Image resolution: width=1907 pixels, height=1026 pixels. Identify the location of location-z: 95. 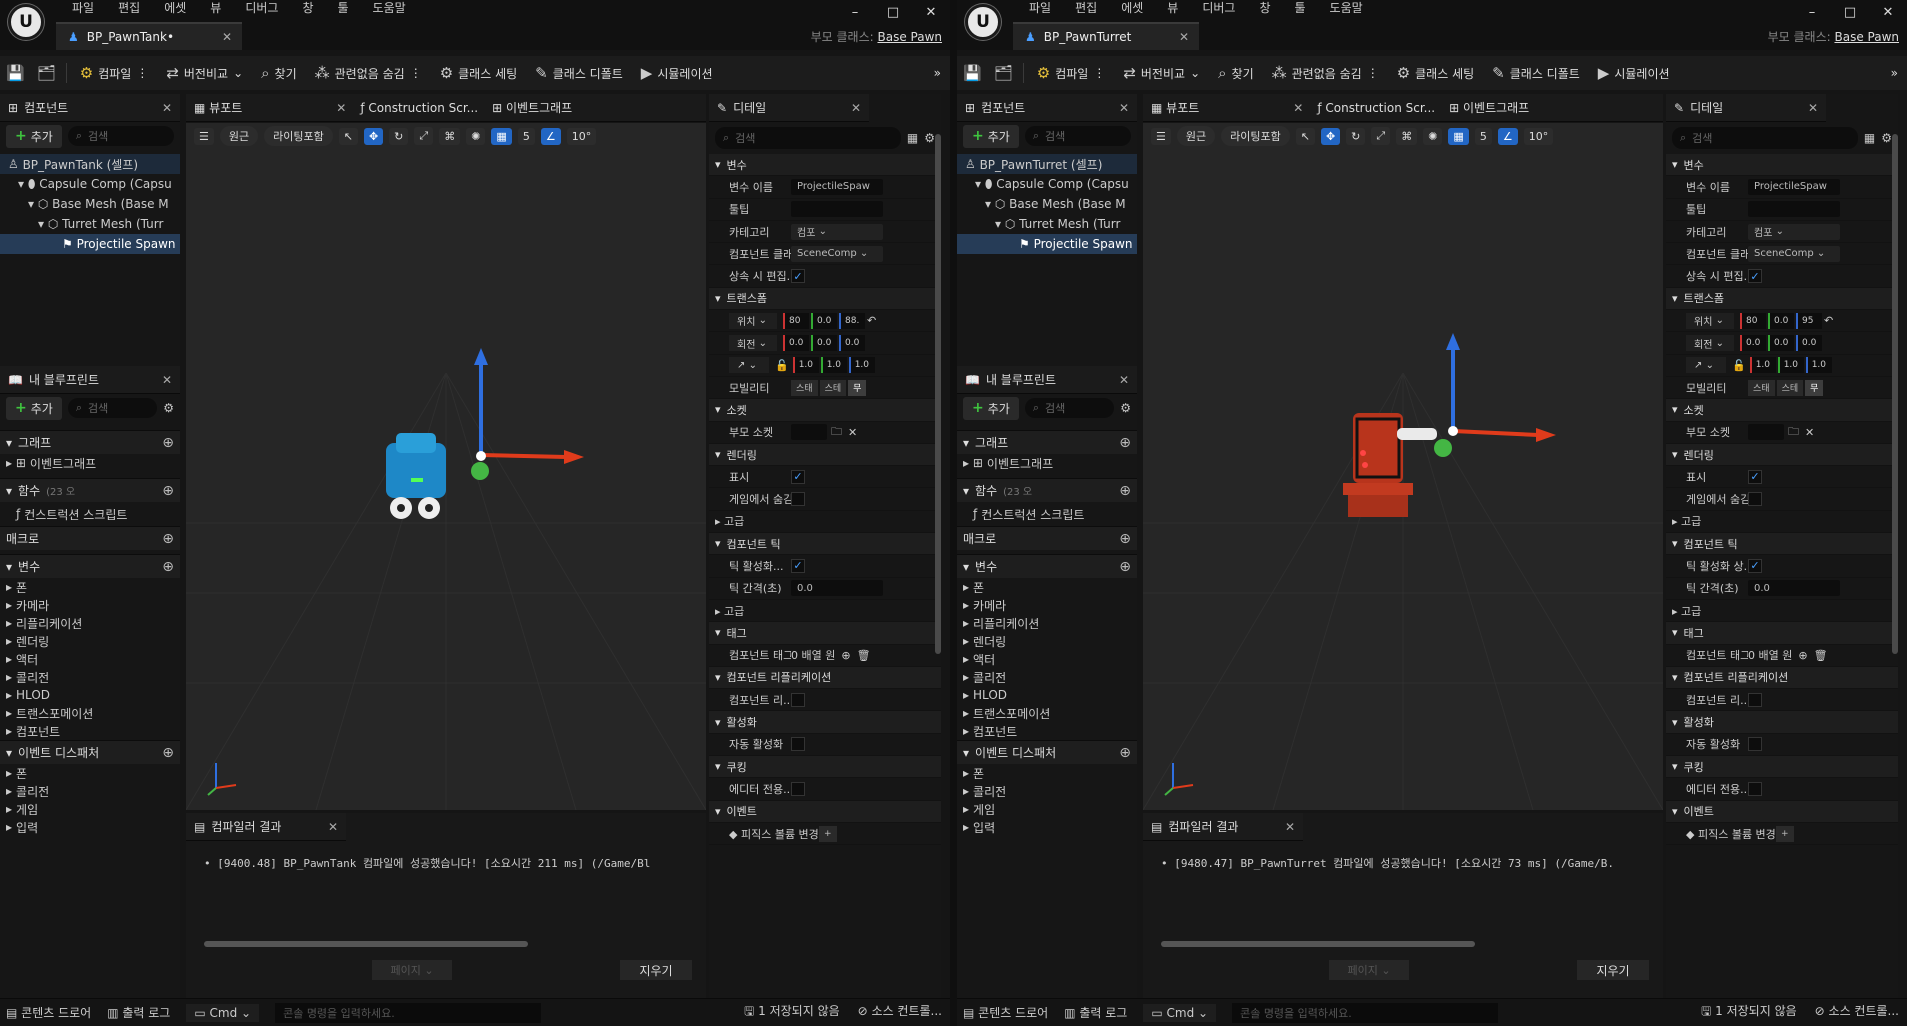
(1809, 320).